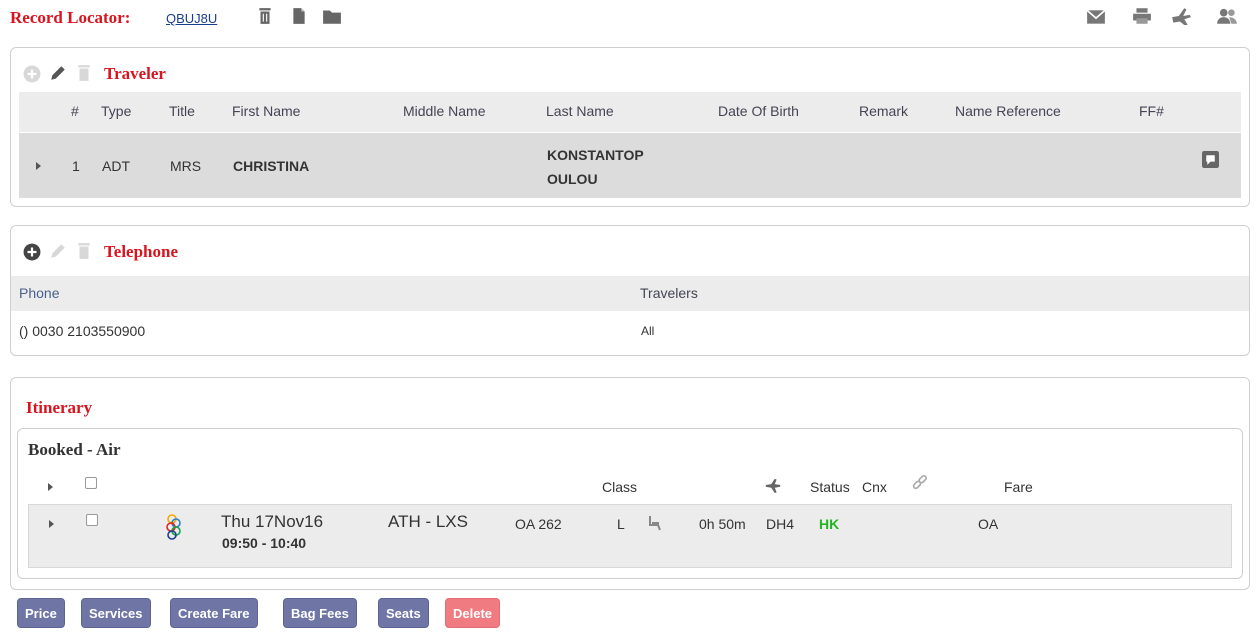  What do you see at coordinates (1210, 159) in the screenshot?
I see `comment-icon` at bounding box center [1210, 159].